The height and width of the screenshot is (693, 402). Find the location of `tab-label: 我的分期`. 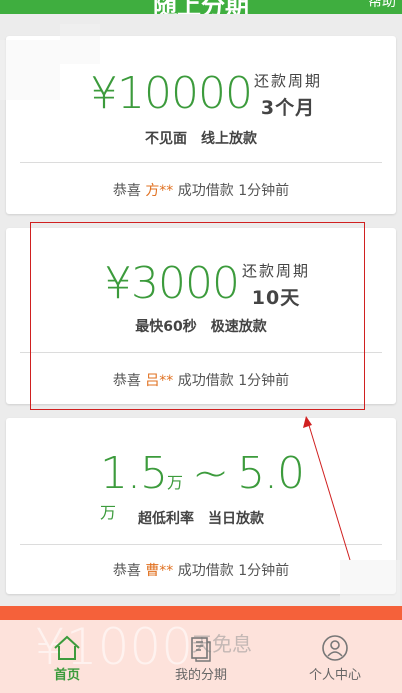

tab-label: 我的分期 is located at coordinates (200, 675).